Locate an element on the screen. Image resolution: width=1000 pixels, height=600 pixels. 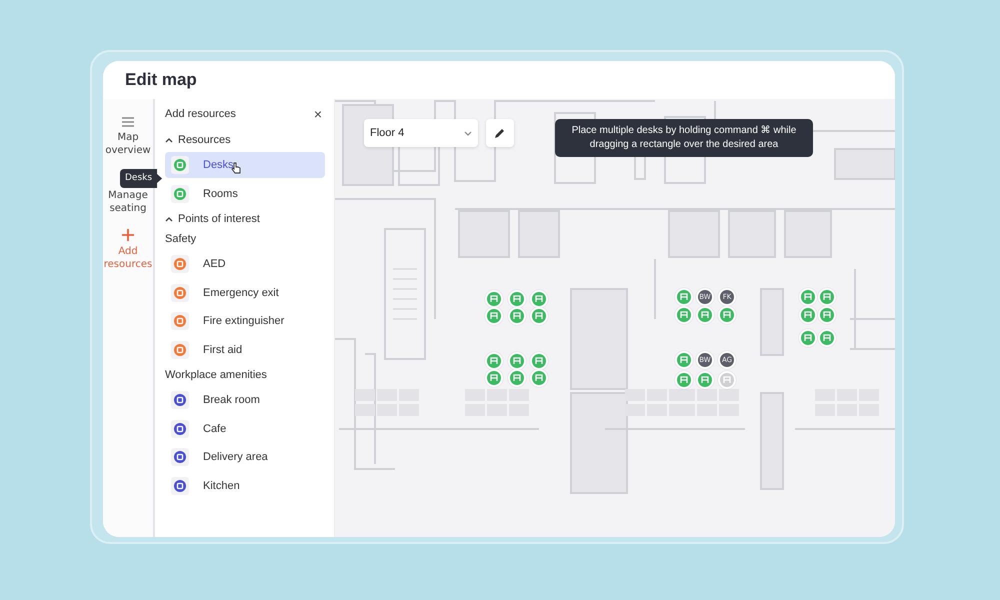
resource-item: AED is located at coordinates (245, 264).